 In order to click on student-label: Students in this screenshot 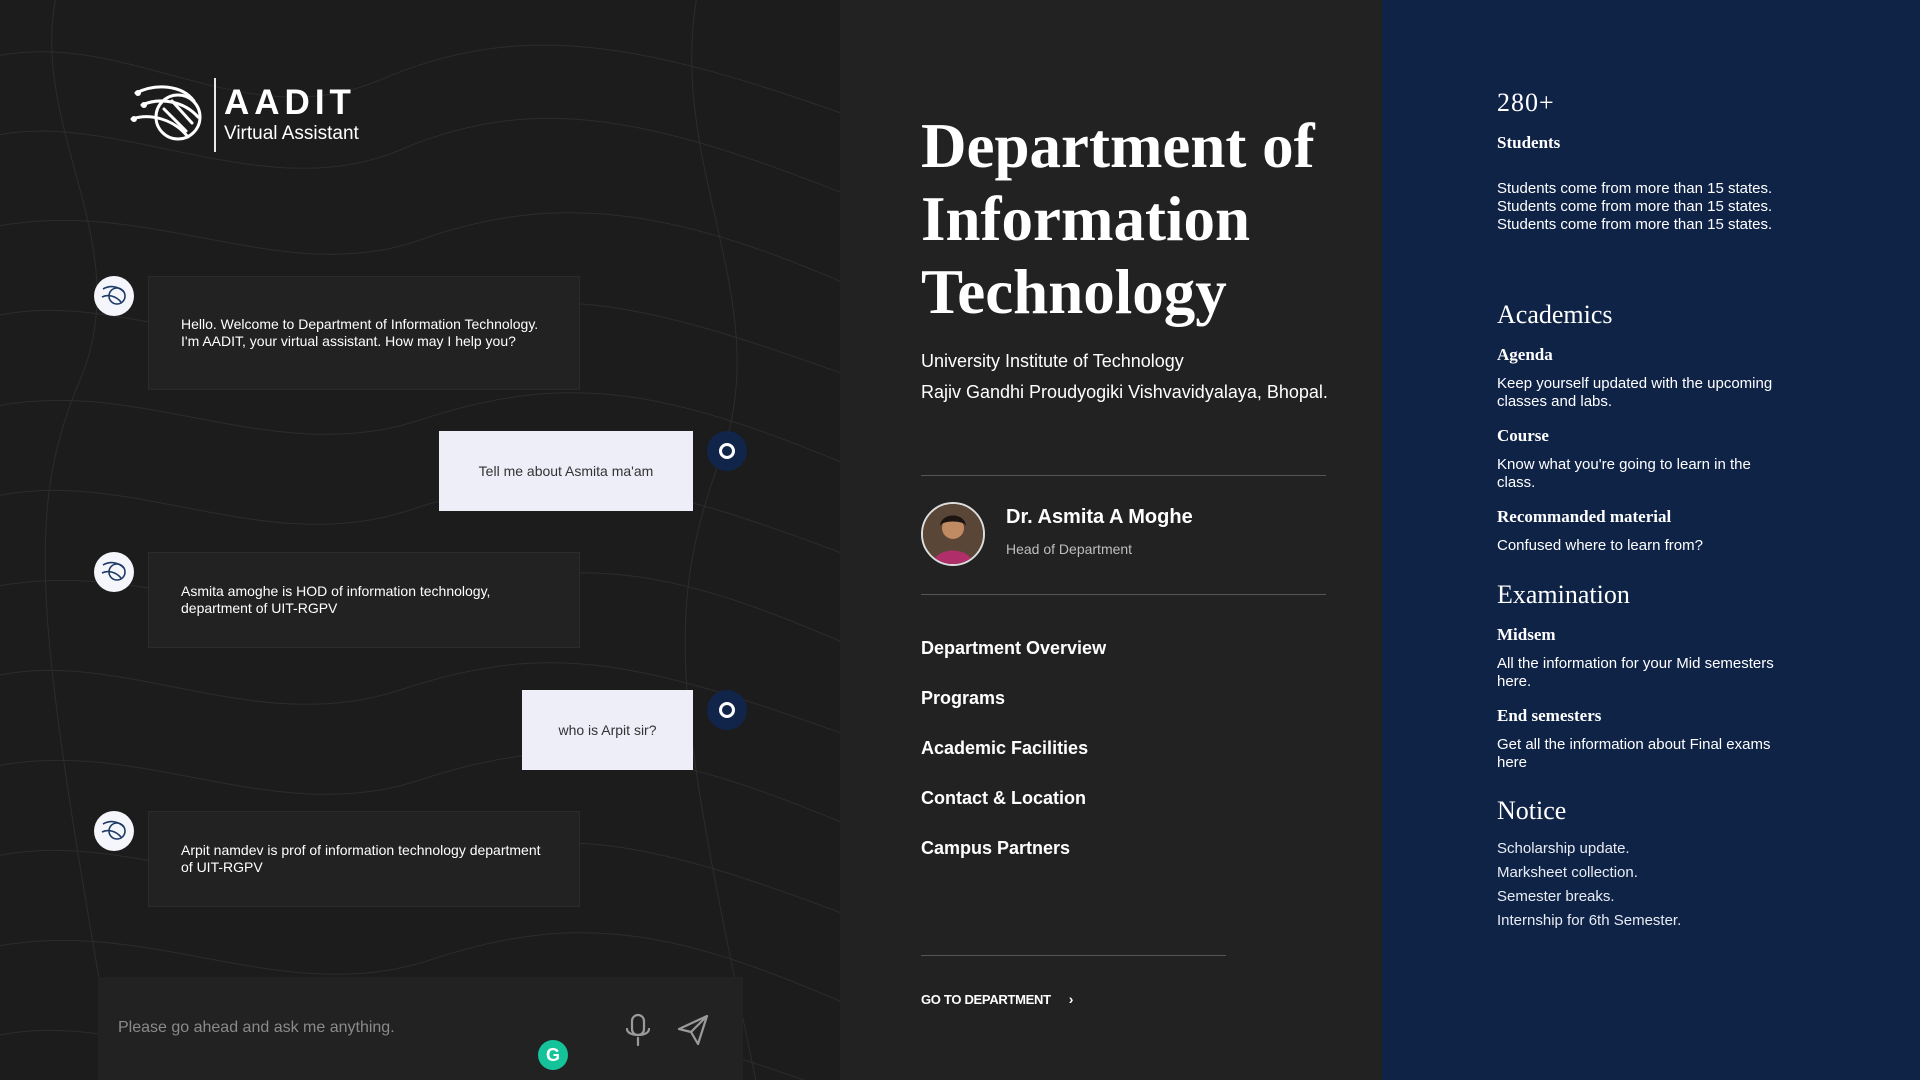, I will do `click(1529, 142)`.